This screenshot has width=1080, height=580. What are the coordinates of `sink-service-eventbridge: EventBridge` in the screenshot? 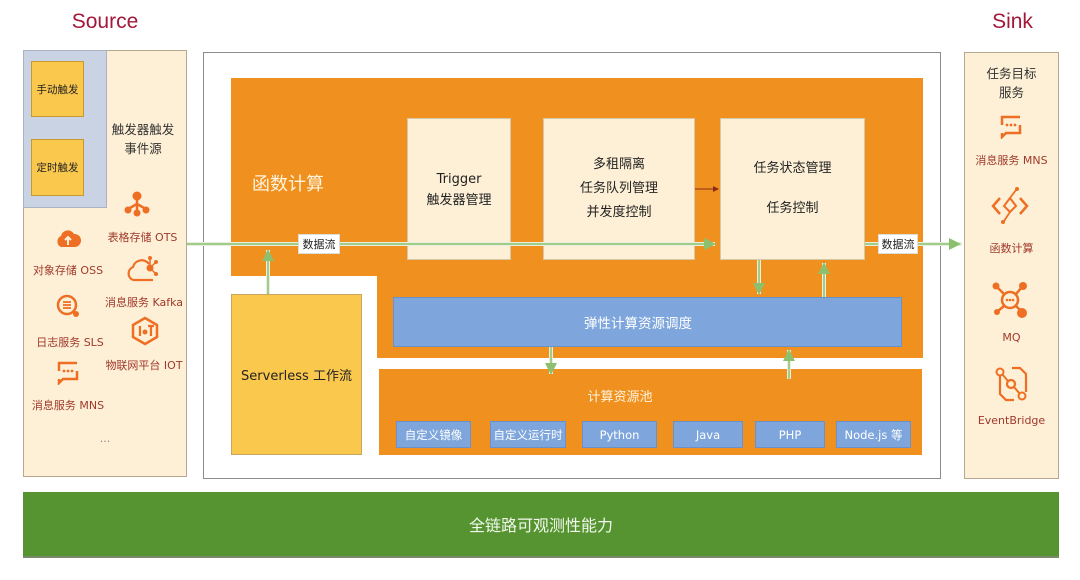 It's located at (1011, 420).